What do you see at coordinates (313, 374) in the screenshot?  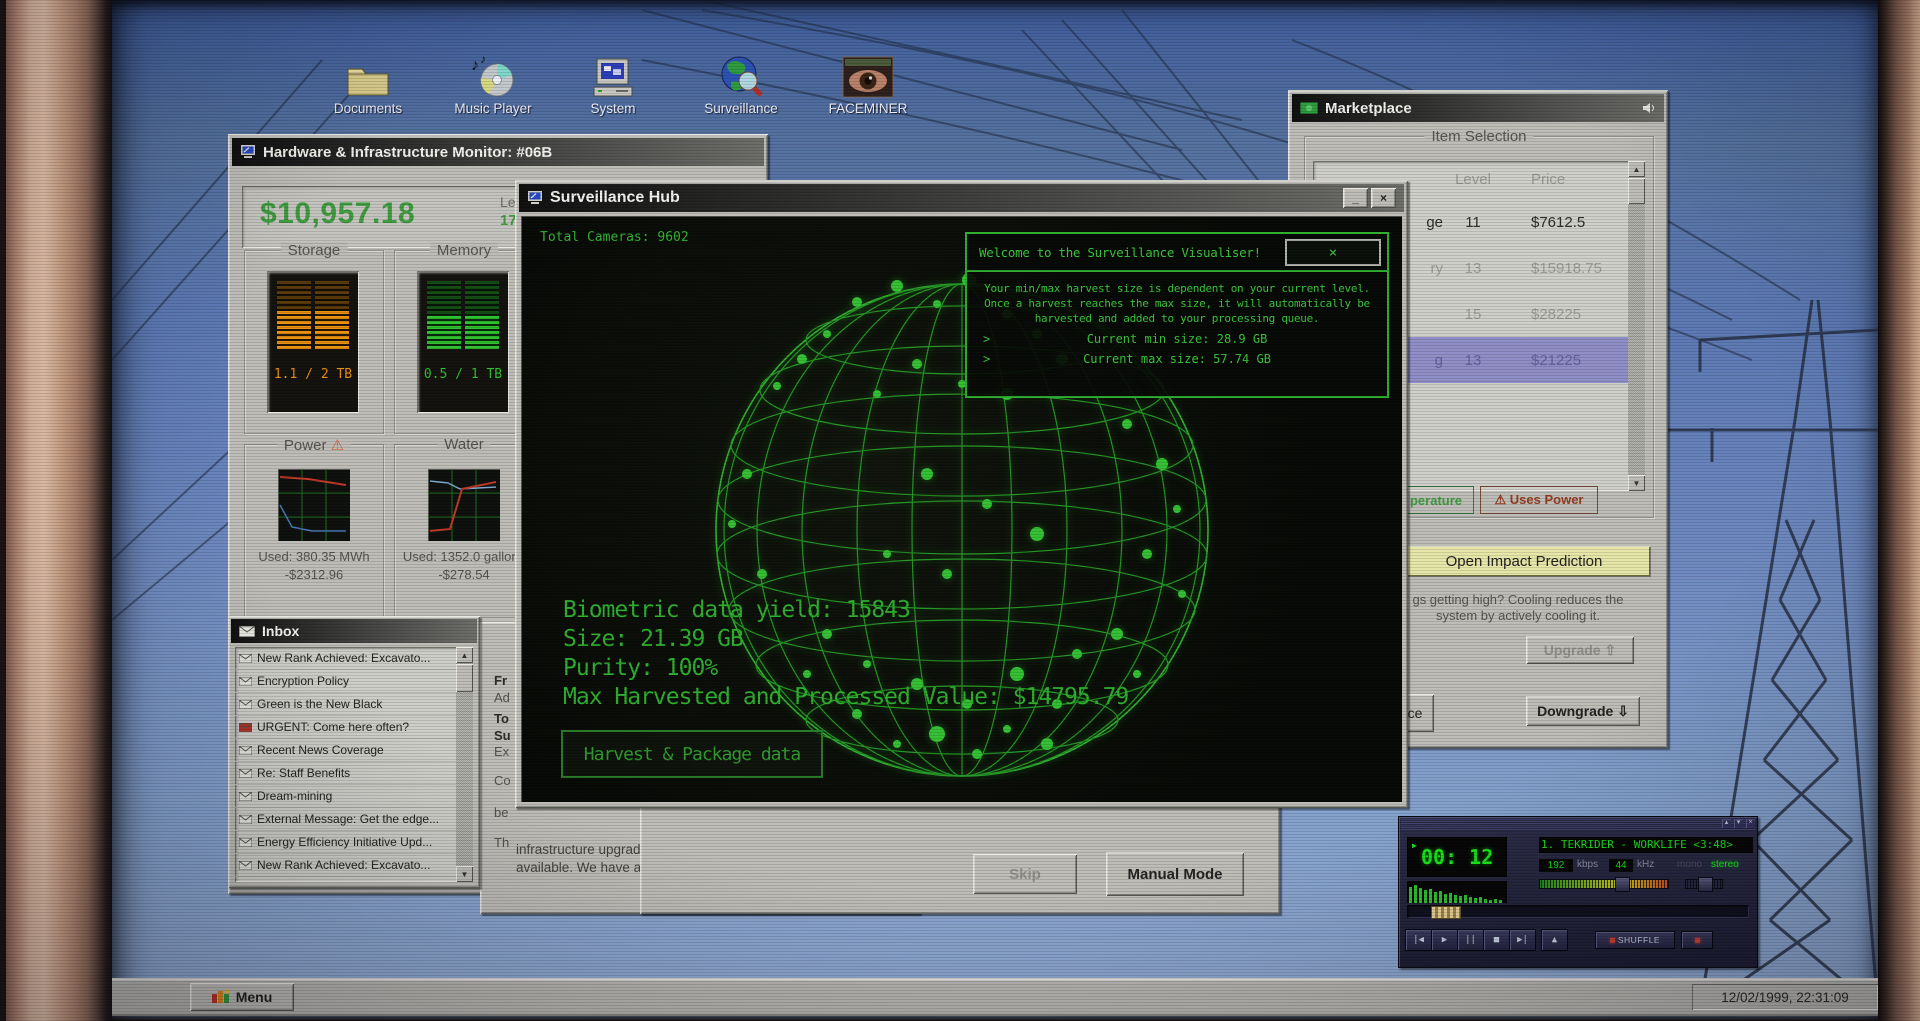 I see `storage-value: 1.1 / 2 TB` at bounding box center [313, 374].